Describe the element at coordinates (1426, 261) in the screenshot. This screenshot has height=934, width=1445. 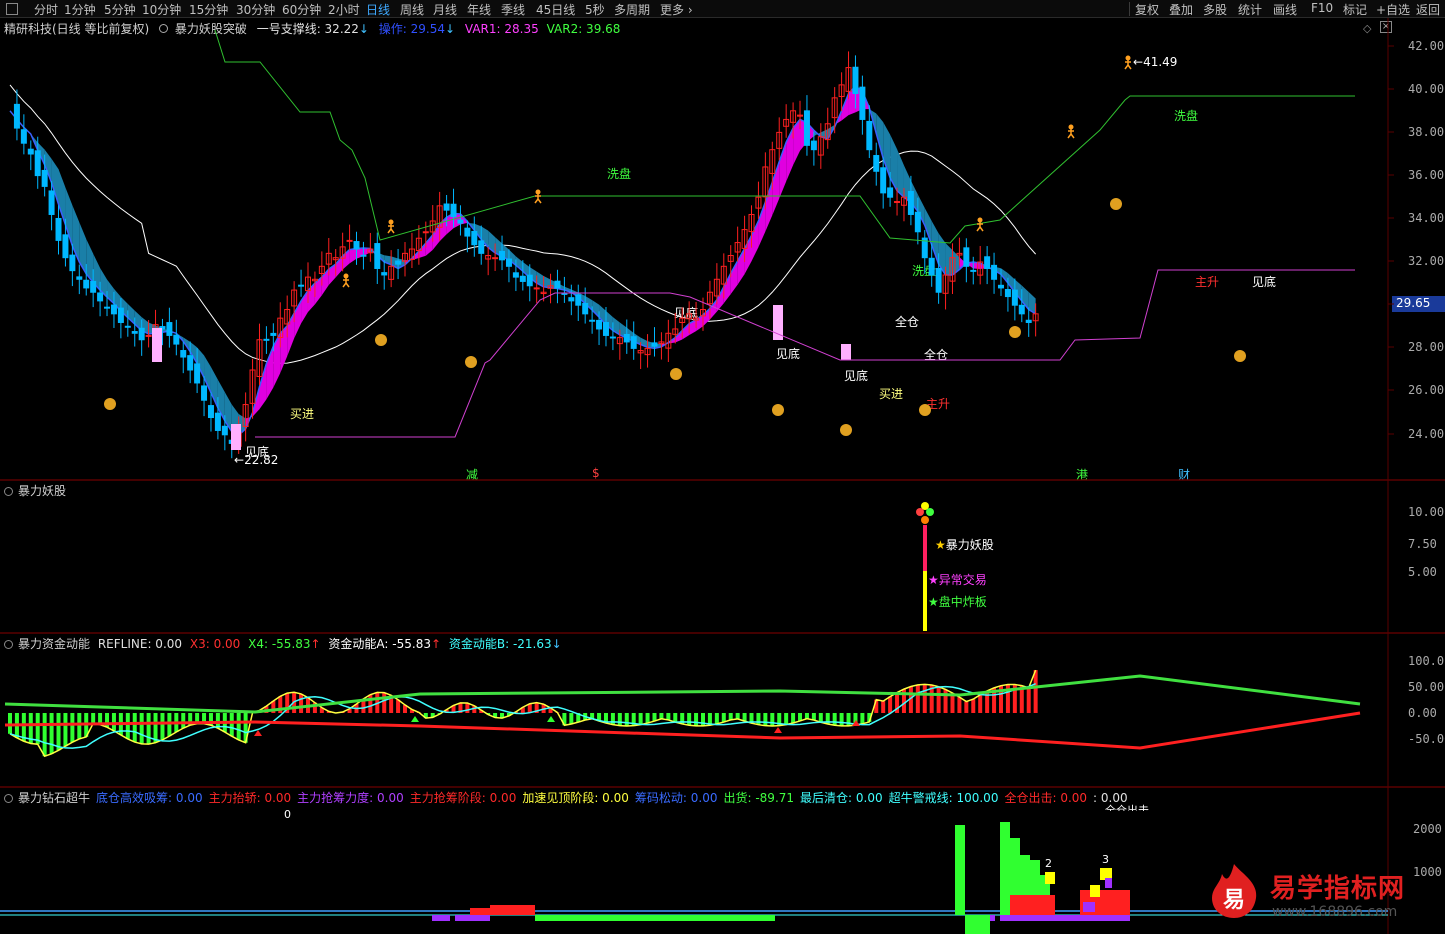
I see `price-axis-tick: 32.00` at that location.